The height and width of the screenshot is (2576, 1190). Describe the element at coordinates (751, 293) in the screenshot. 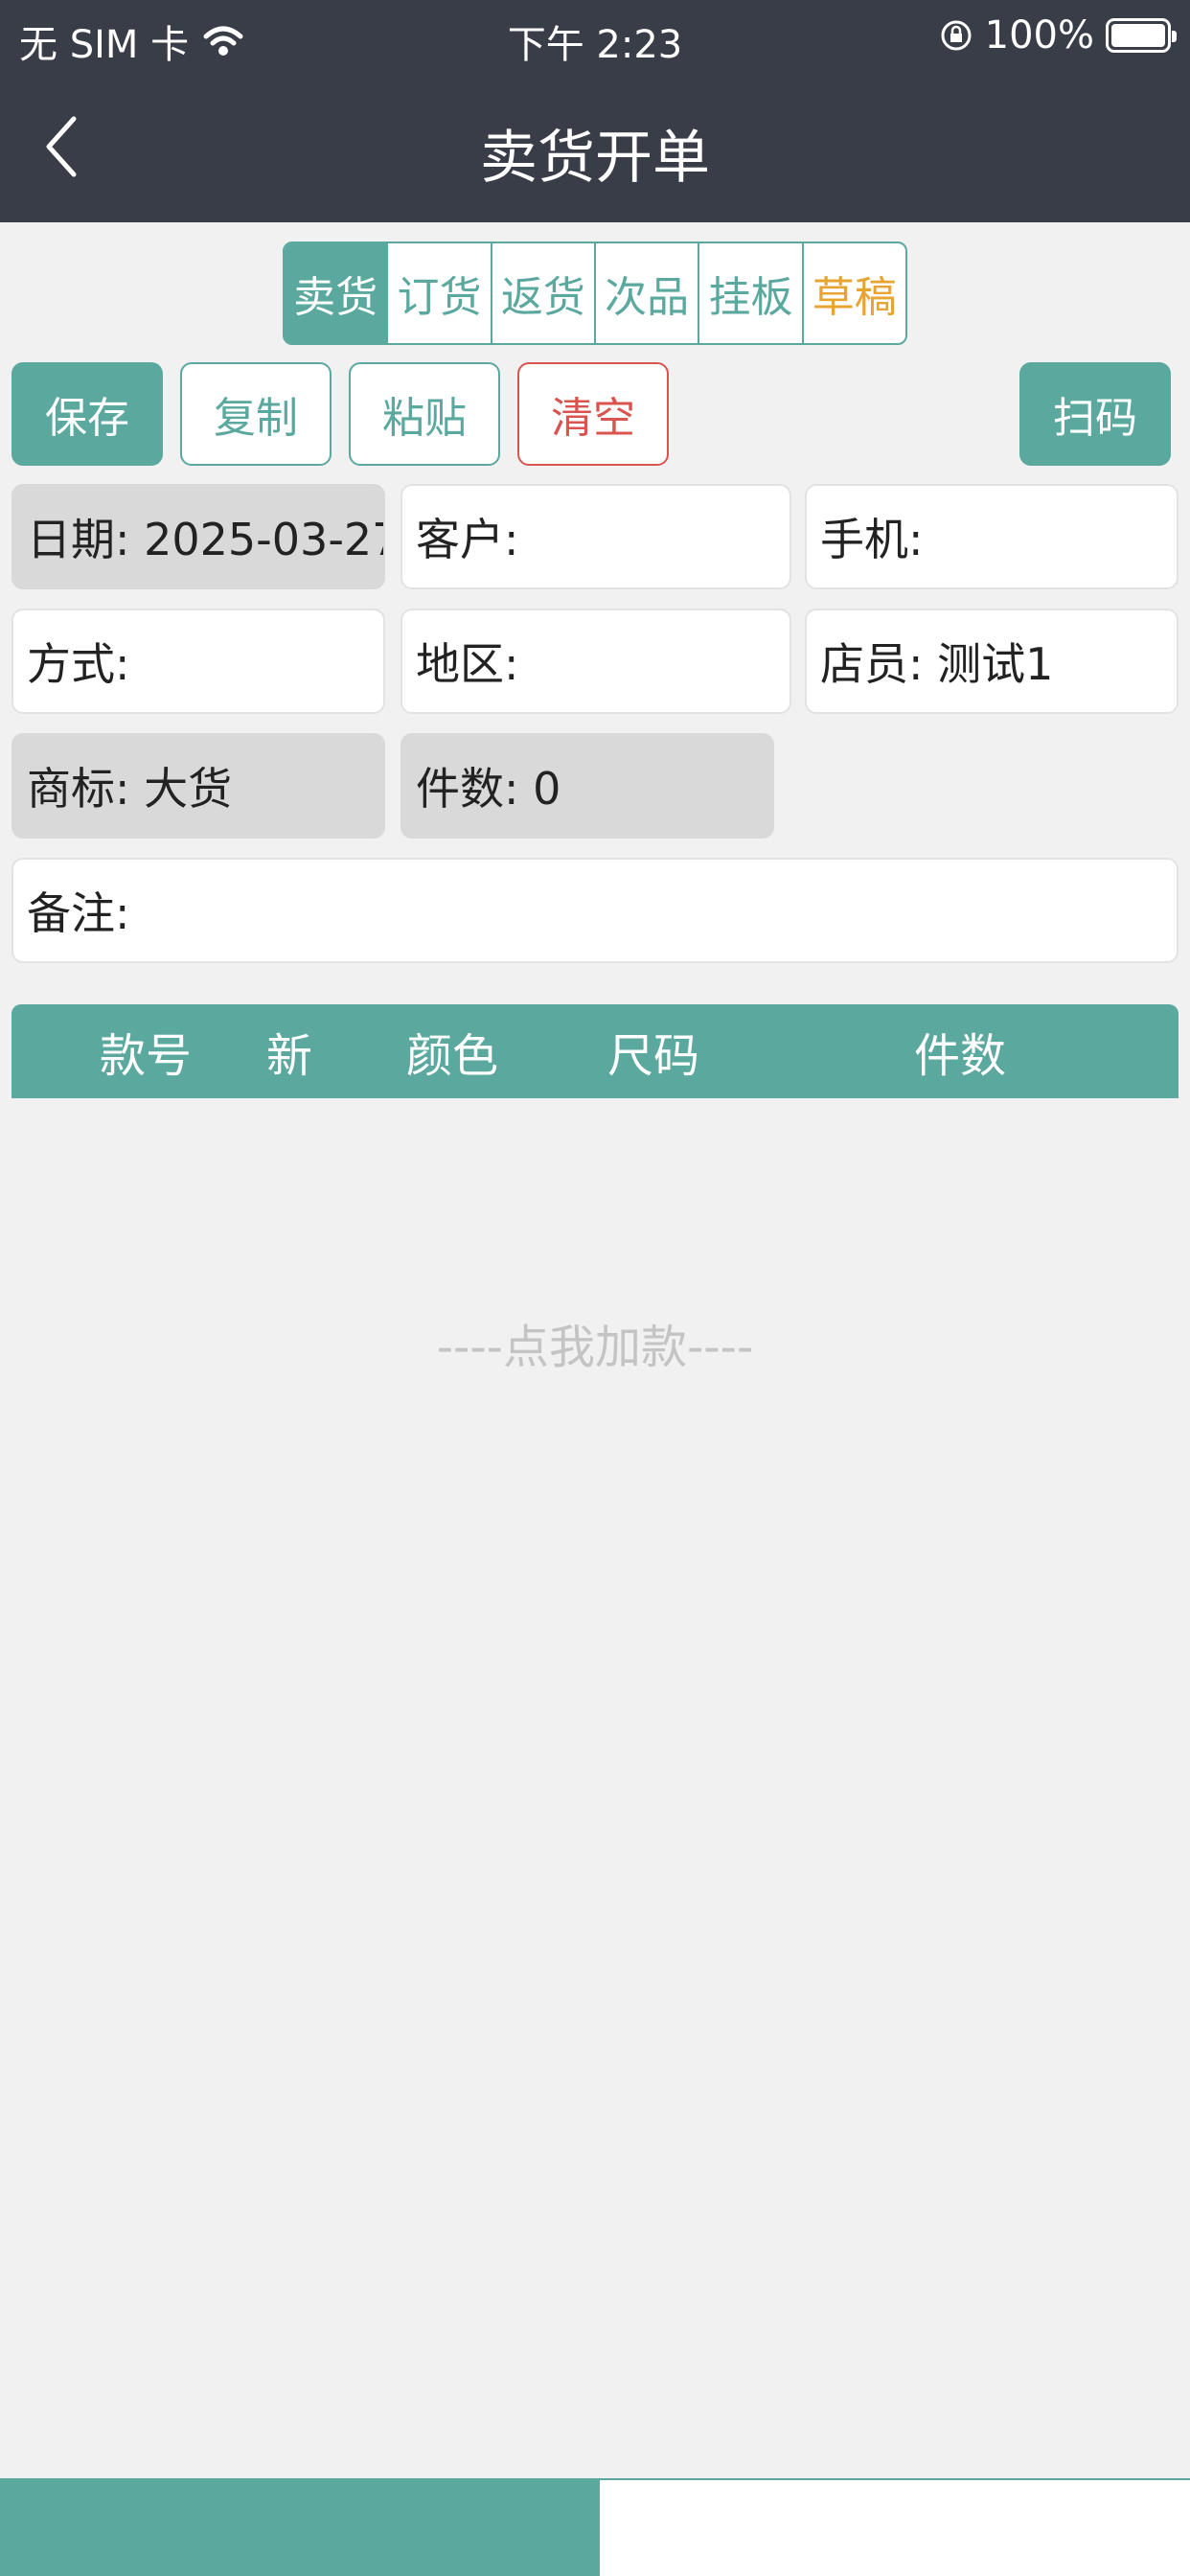

I see `tab-hang: 挂板` at that location.